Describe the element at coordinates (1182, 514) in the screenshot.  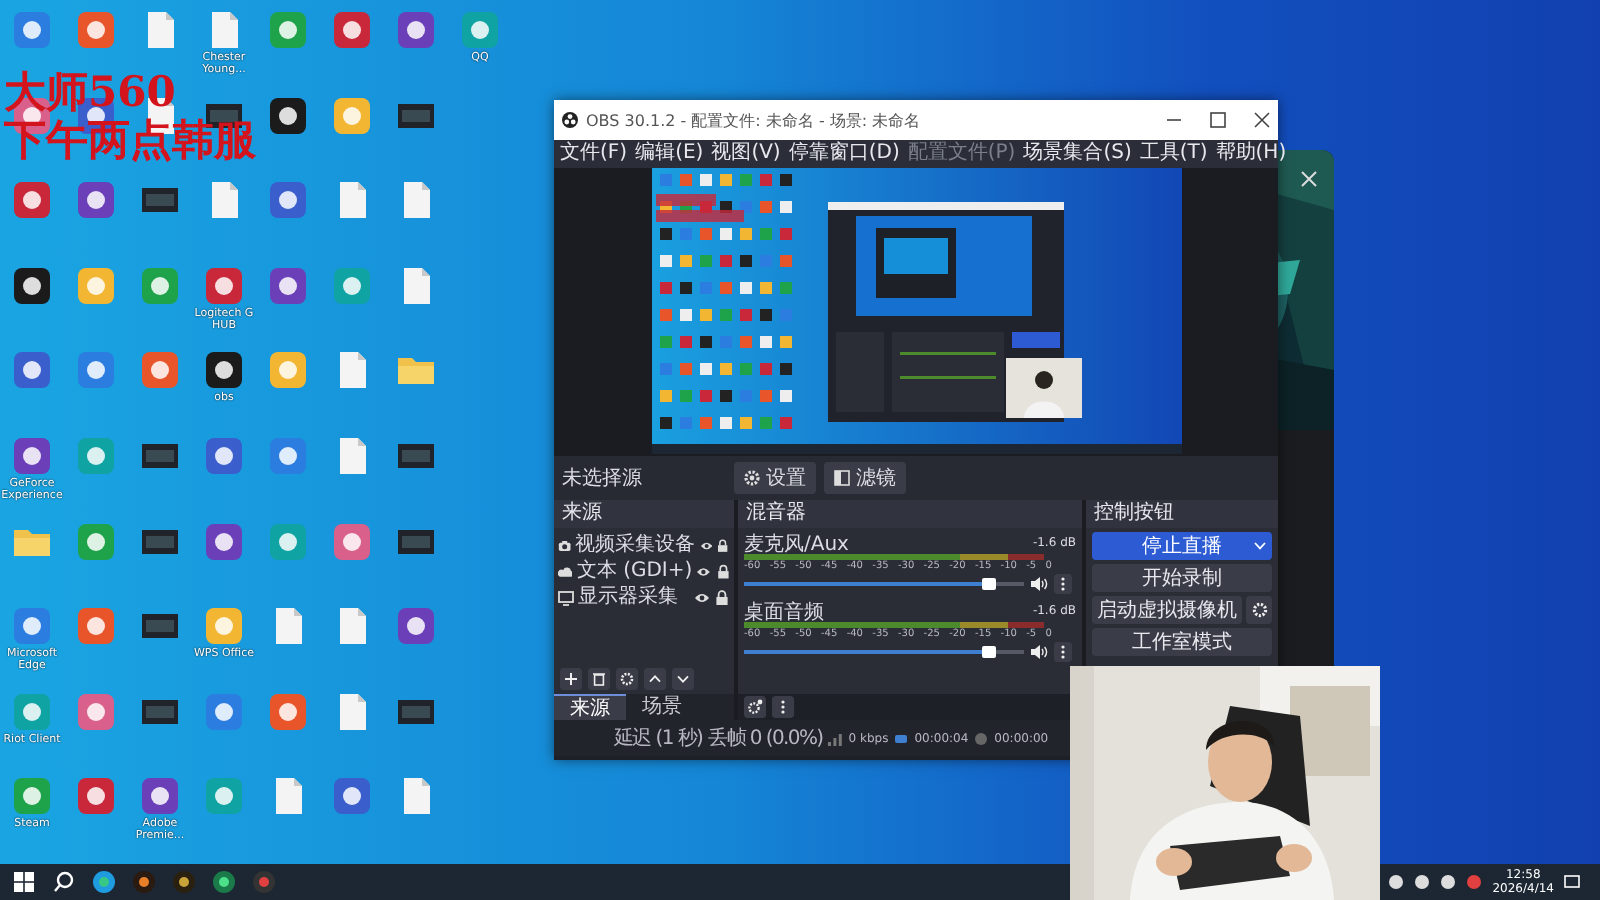
I see `panel-header: 控制按钮` at that location.